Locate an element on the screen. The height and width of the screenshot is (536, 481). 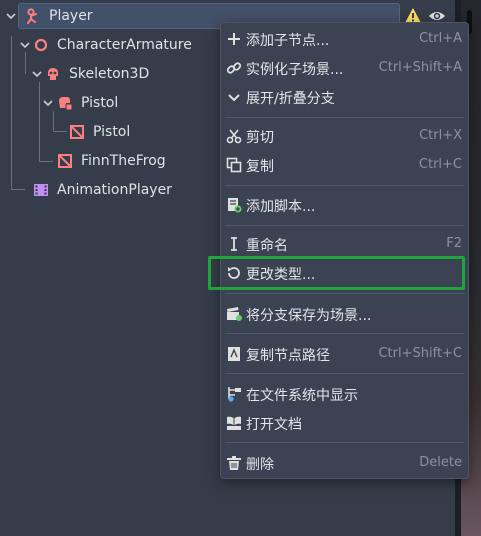
tree-row-pistol-scene: Pistol is located at coordinates (87, 103).